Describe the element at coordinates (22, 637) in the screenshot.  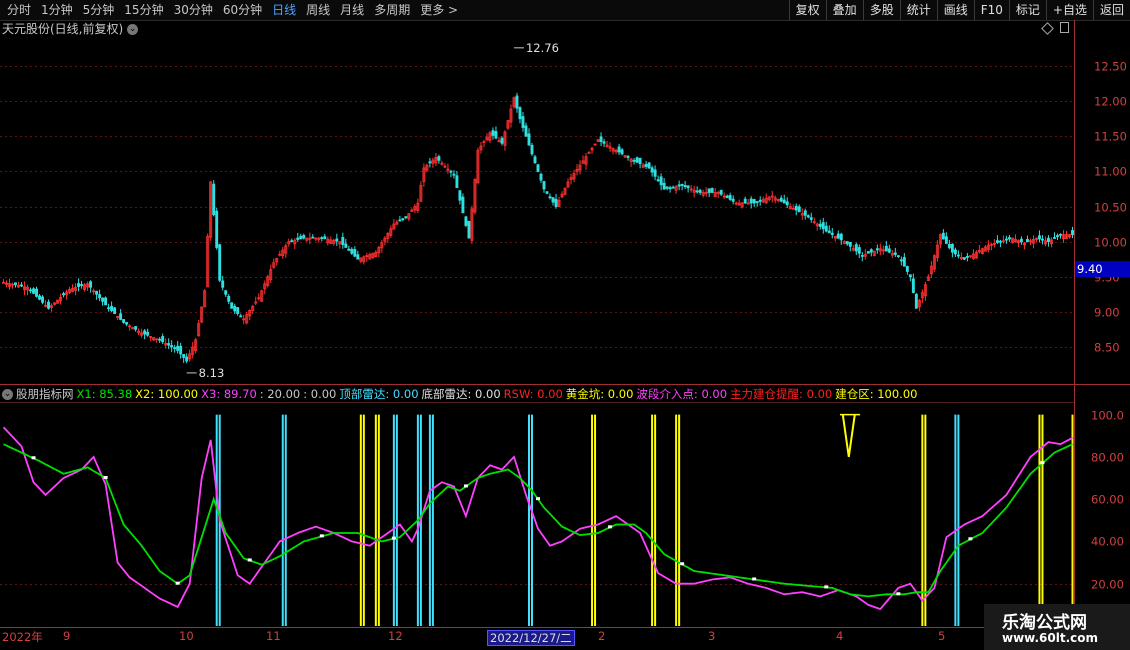
I see `date-label-0: 2022年` at that location.